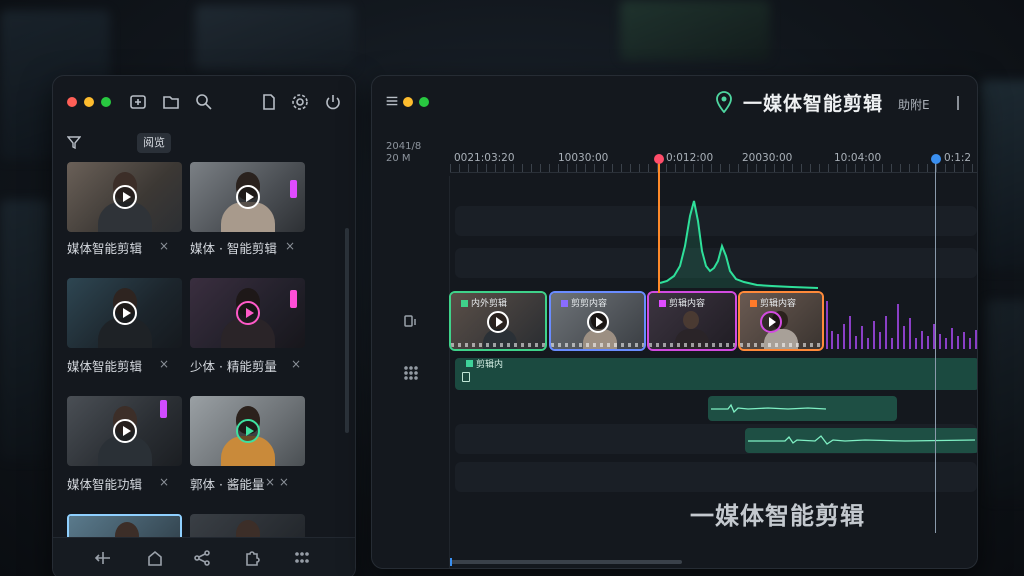 This screenshot has height=576, width=1024. What do you see at coordinates (466, 377) in the screenshot?
I see `track-marker-icon` at bounding box center [466, 377].